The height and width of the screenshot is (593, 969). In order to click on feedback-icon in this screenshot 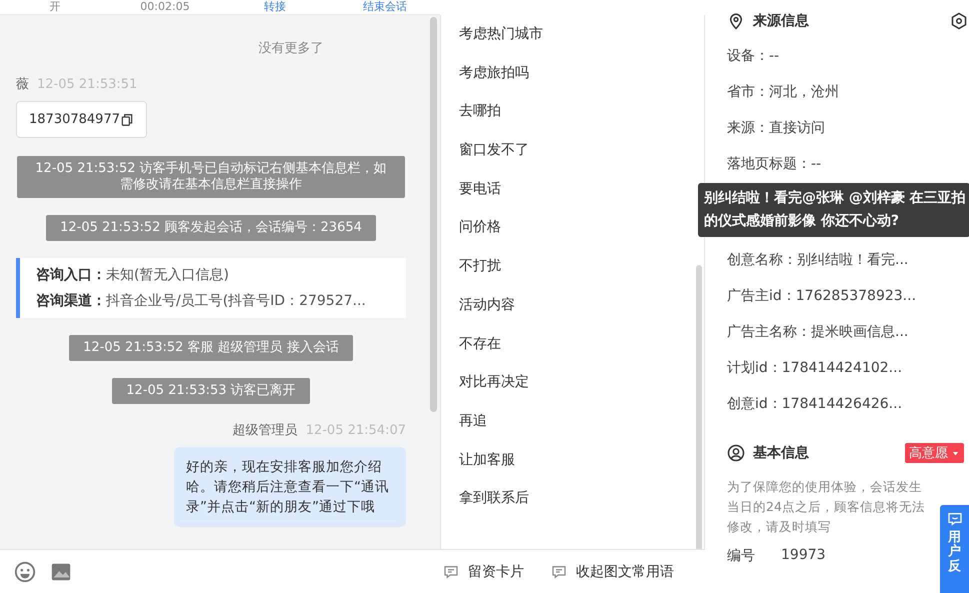, I will do `click(954, 519)`.